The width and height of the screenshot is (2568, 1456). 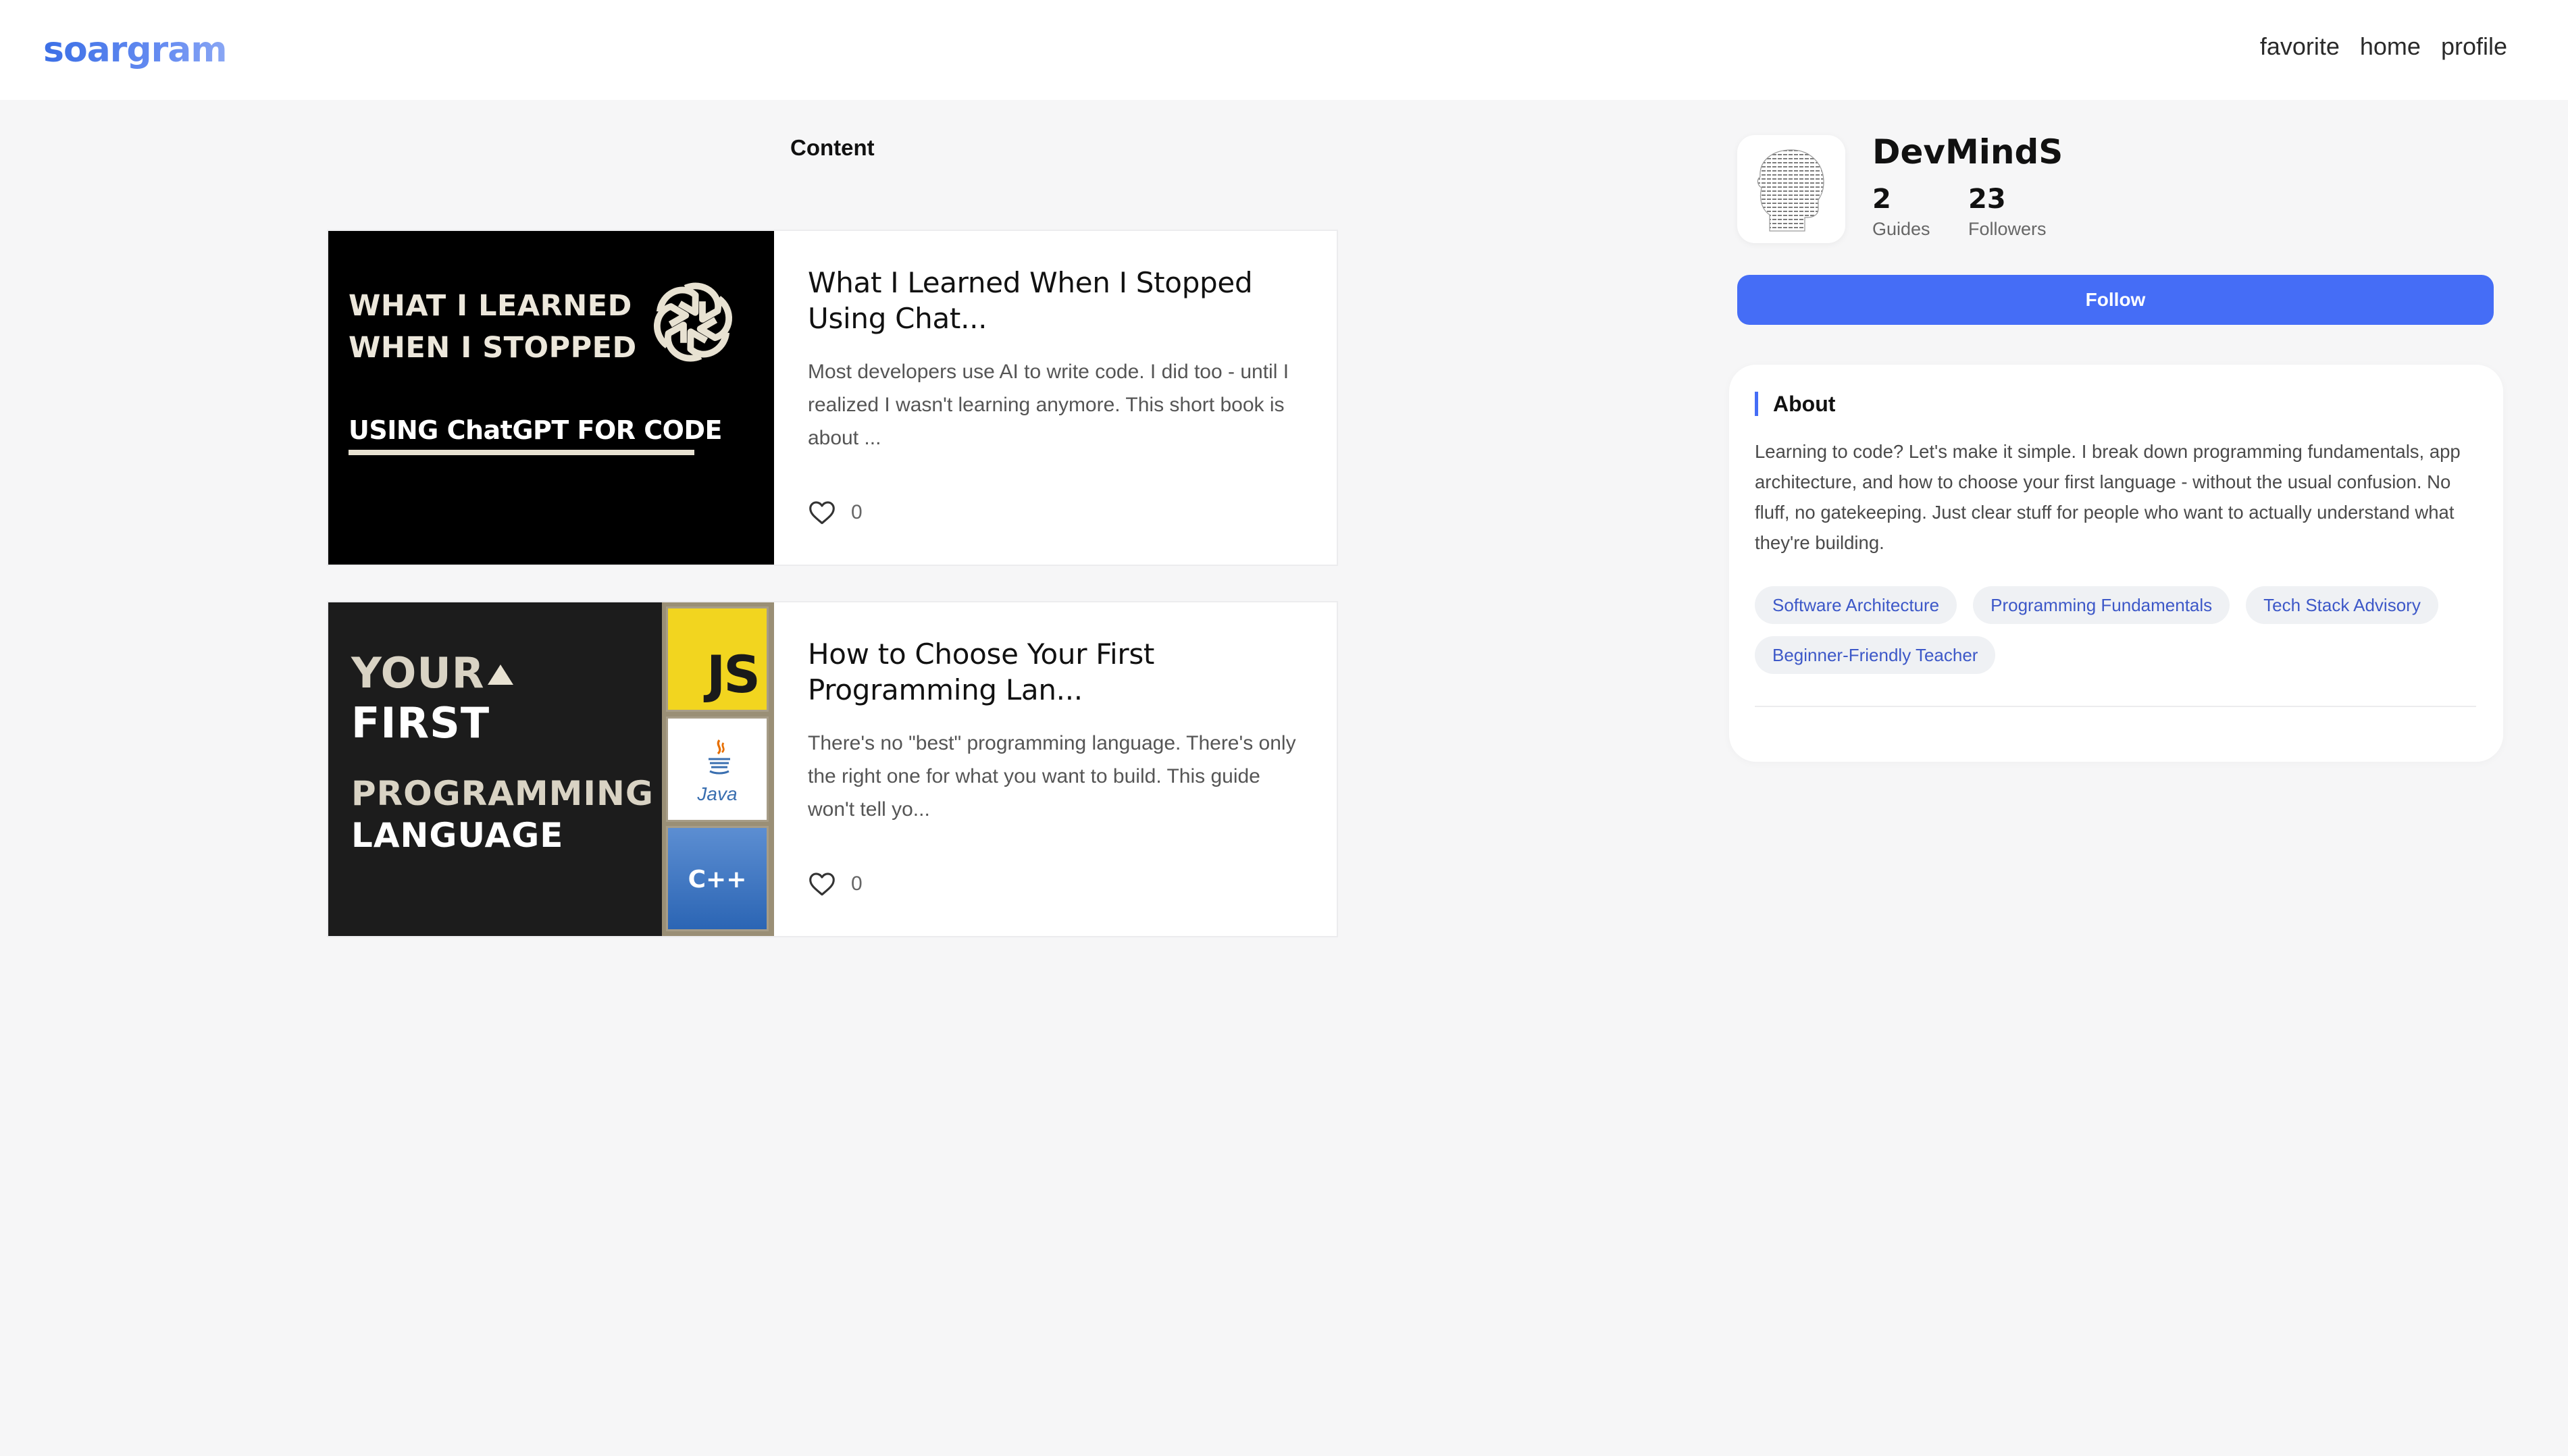 What do you see at coordinates (418, 673) in the screenshot?
I see `thumbnail-text: YOUR` at bounding box center [418, 673].